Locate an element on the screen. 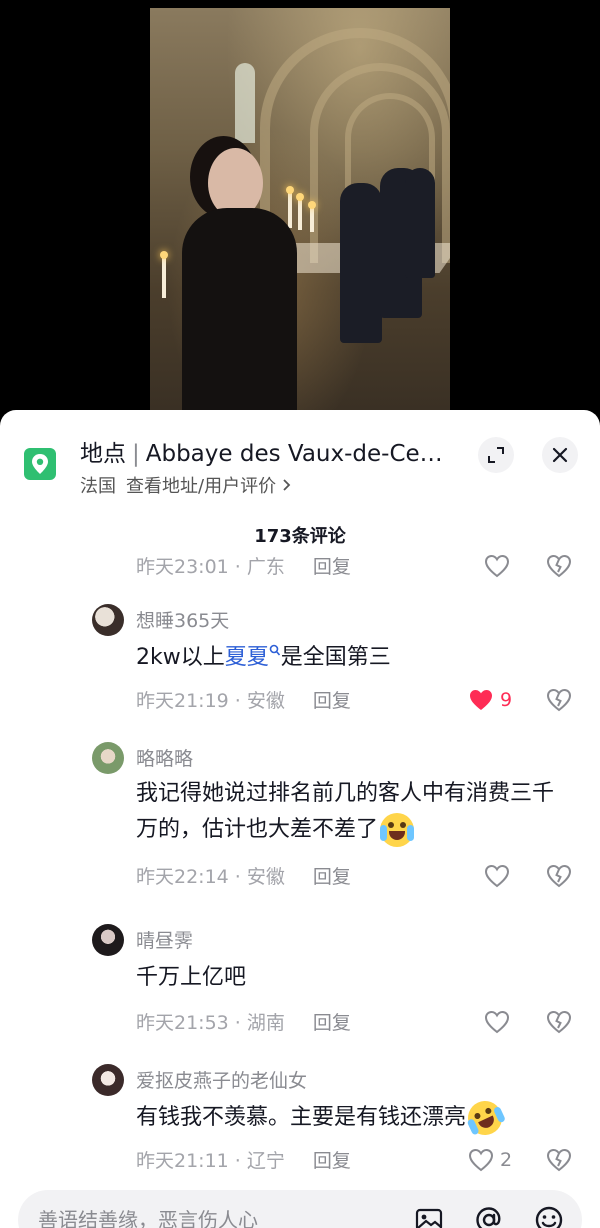  rolling-laugh-emoji is located at coordinates (485, 1118).